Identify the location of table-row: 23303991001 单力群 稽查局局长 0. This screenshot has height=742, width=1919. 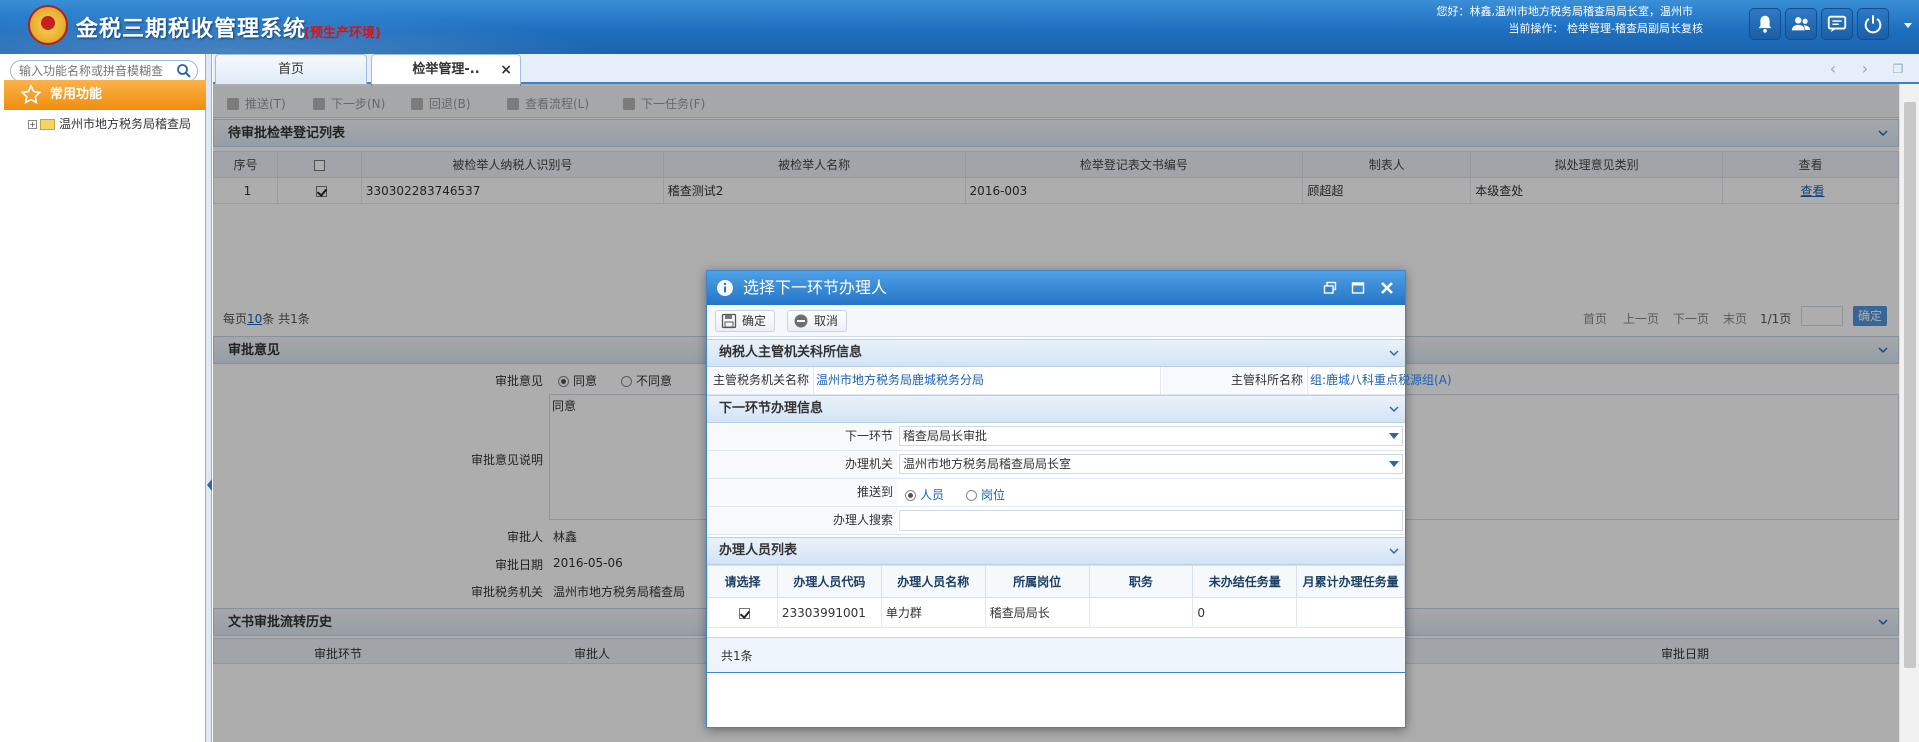
(1056, 612).